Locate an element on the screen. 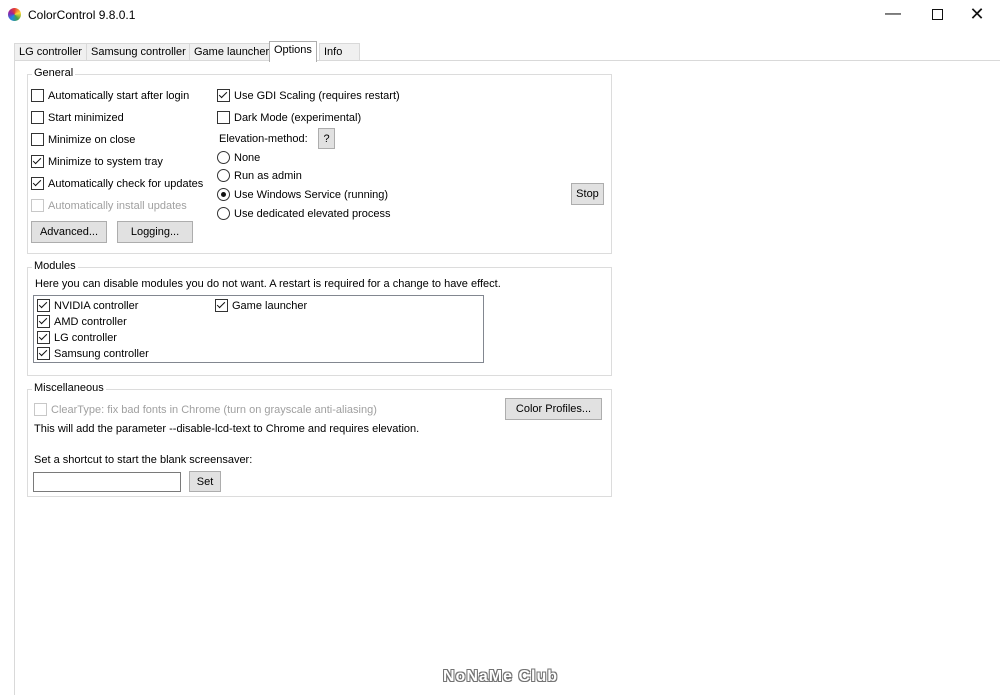 The image size is (1000, 695). auto-check-updates-label: Automatically check for updates is located at coordinates (126, 184).